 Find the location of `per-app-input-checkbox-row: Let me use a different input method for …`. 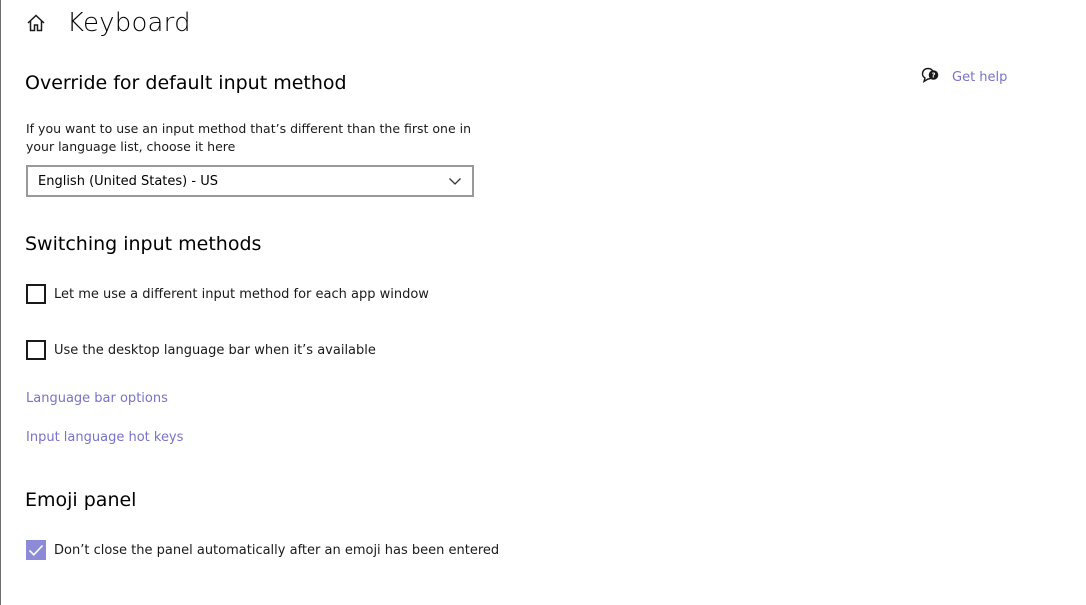

per-app-input-checkbox-row: Let me use a different input method for … is located at coordinates (227, 294).